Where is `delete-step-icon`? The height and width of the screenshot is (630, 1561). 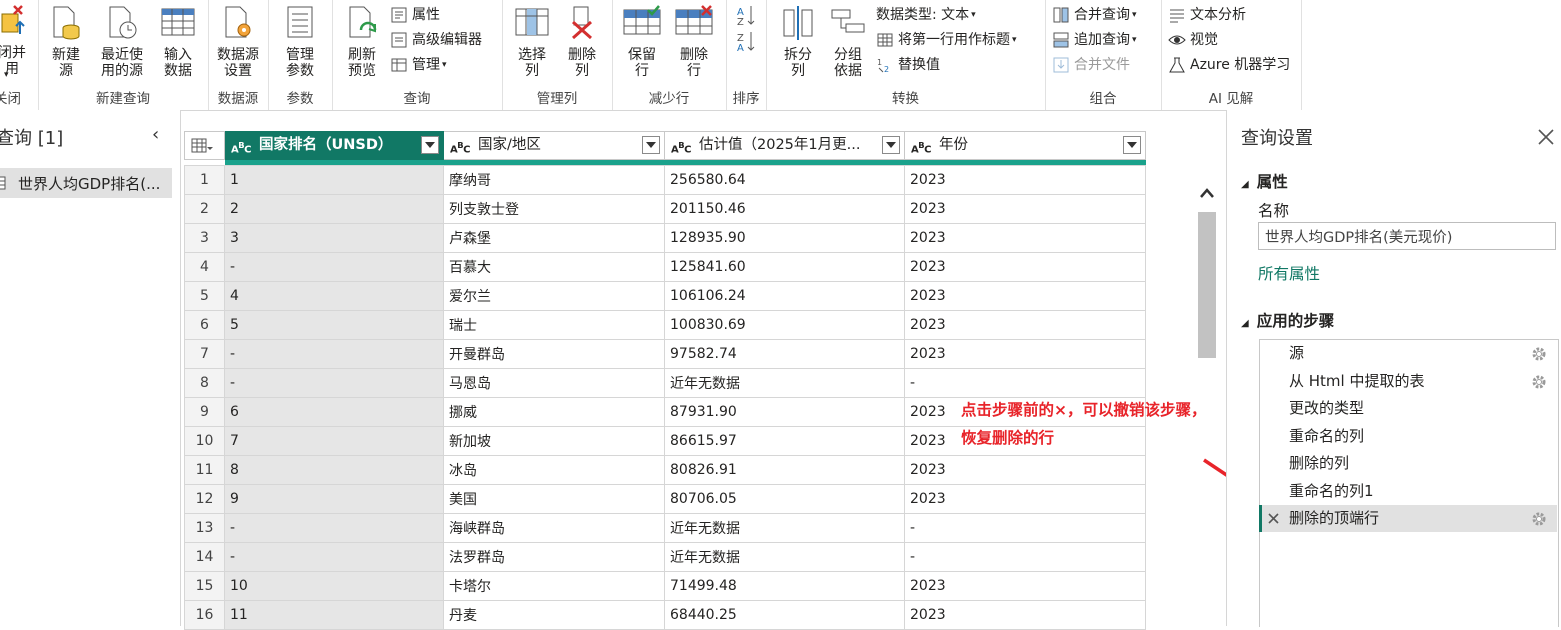
delete-step-icon is located at coordinates (1273, 518).